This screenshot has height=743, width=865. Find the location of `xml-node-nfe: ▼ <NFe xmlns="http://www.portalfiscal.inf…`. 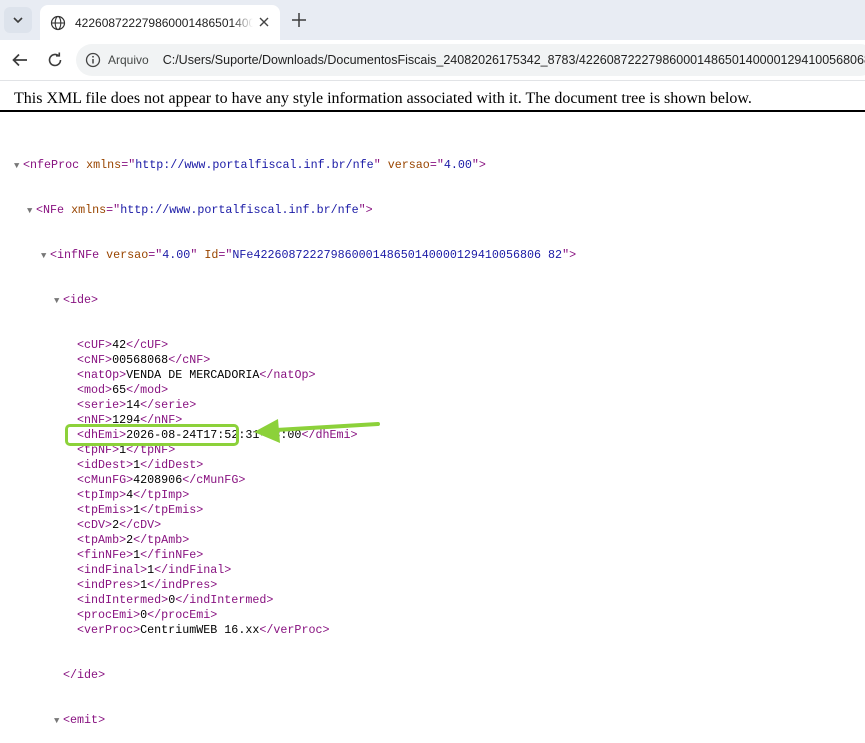

xml-node-nfe: ▼ <NFe xmlns="http://www.portalfiscal.inf… is located at coordinates (200, 211).